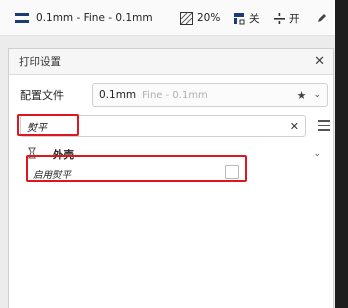 The width and height of the screenshot is (348, 308). What do you see at coordinates (302, 95) in the screenshot?
I see `star-icon: ★` at bounding box center [302, 95].